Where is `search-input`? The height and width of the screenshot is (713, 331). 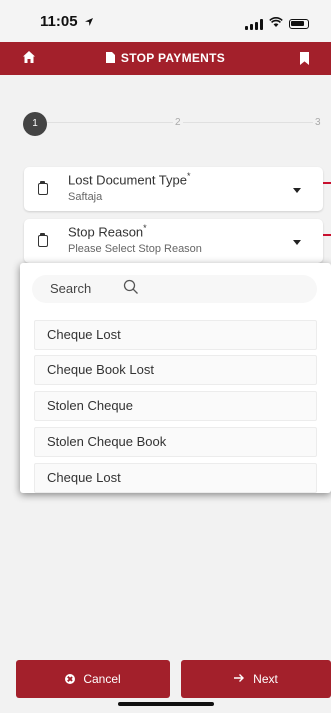
search-input is located at coordinates (80, 288).